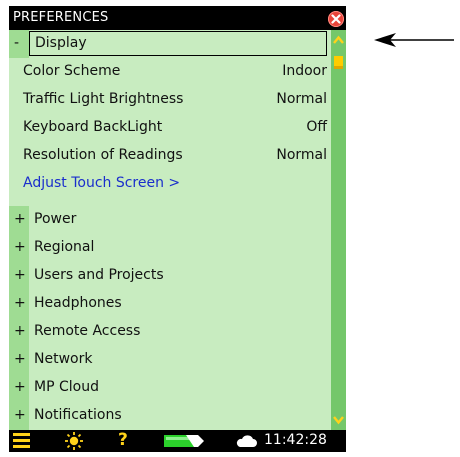 The height and width of the screenshot is (457, 460). I want to click on group-label-headphones: Headphones, so click(78, 303).